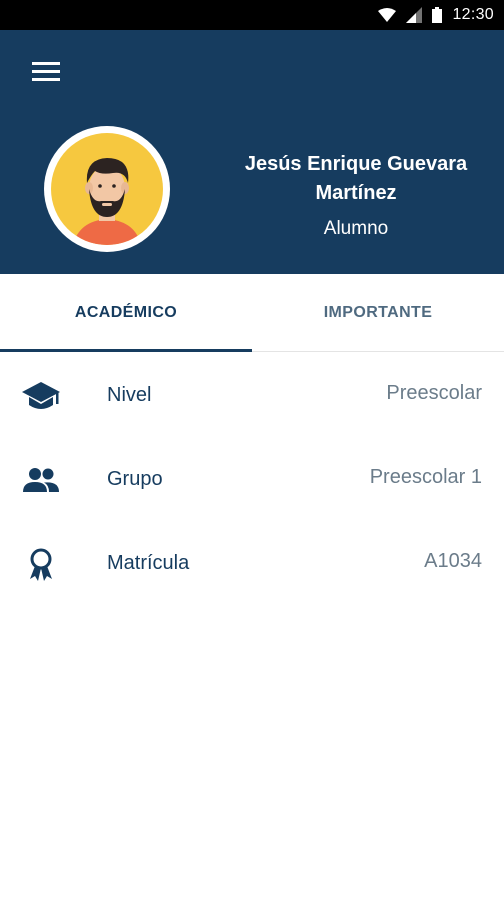  What do you see at coordinates (425, 477) in the screenshot?
I see `row-value: Preescolar 1` at bounding box center [425, 477].